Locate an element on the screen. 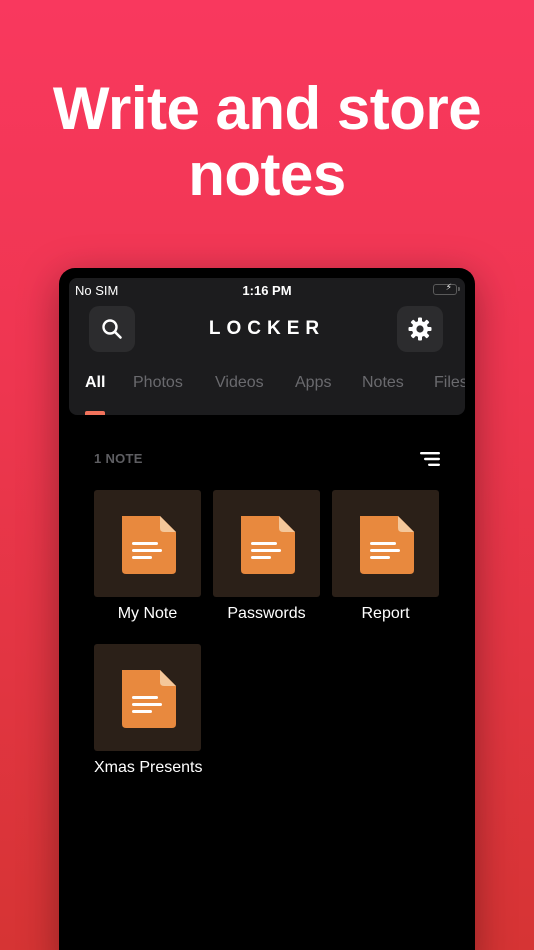 This screenshot has width=534, height=950. note-title: Passwords is located at coordinates (266, 613).